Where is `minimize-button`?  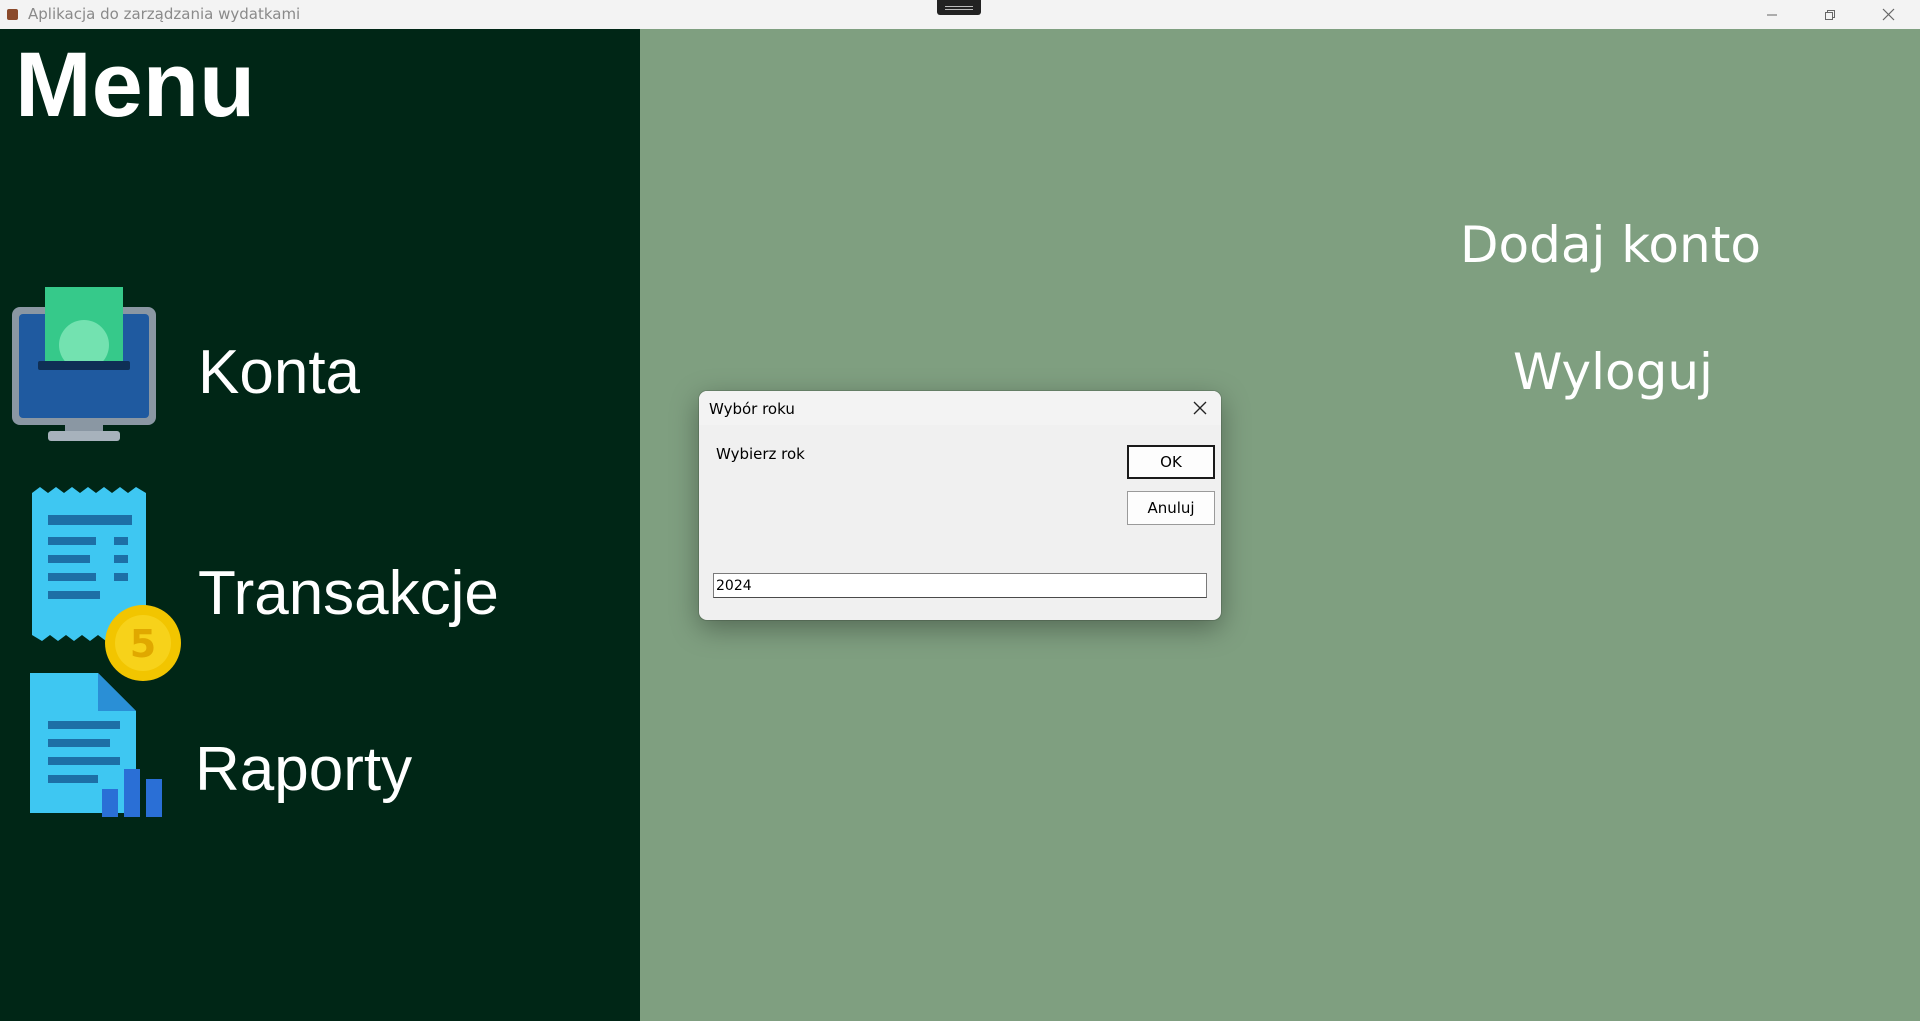
minimize-button is located at coordinates (1772, 14).